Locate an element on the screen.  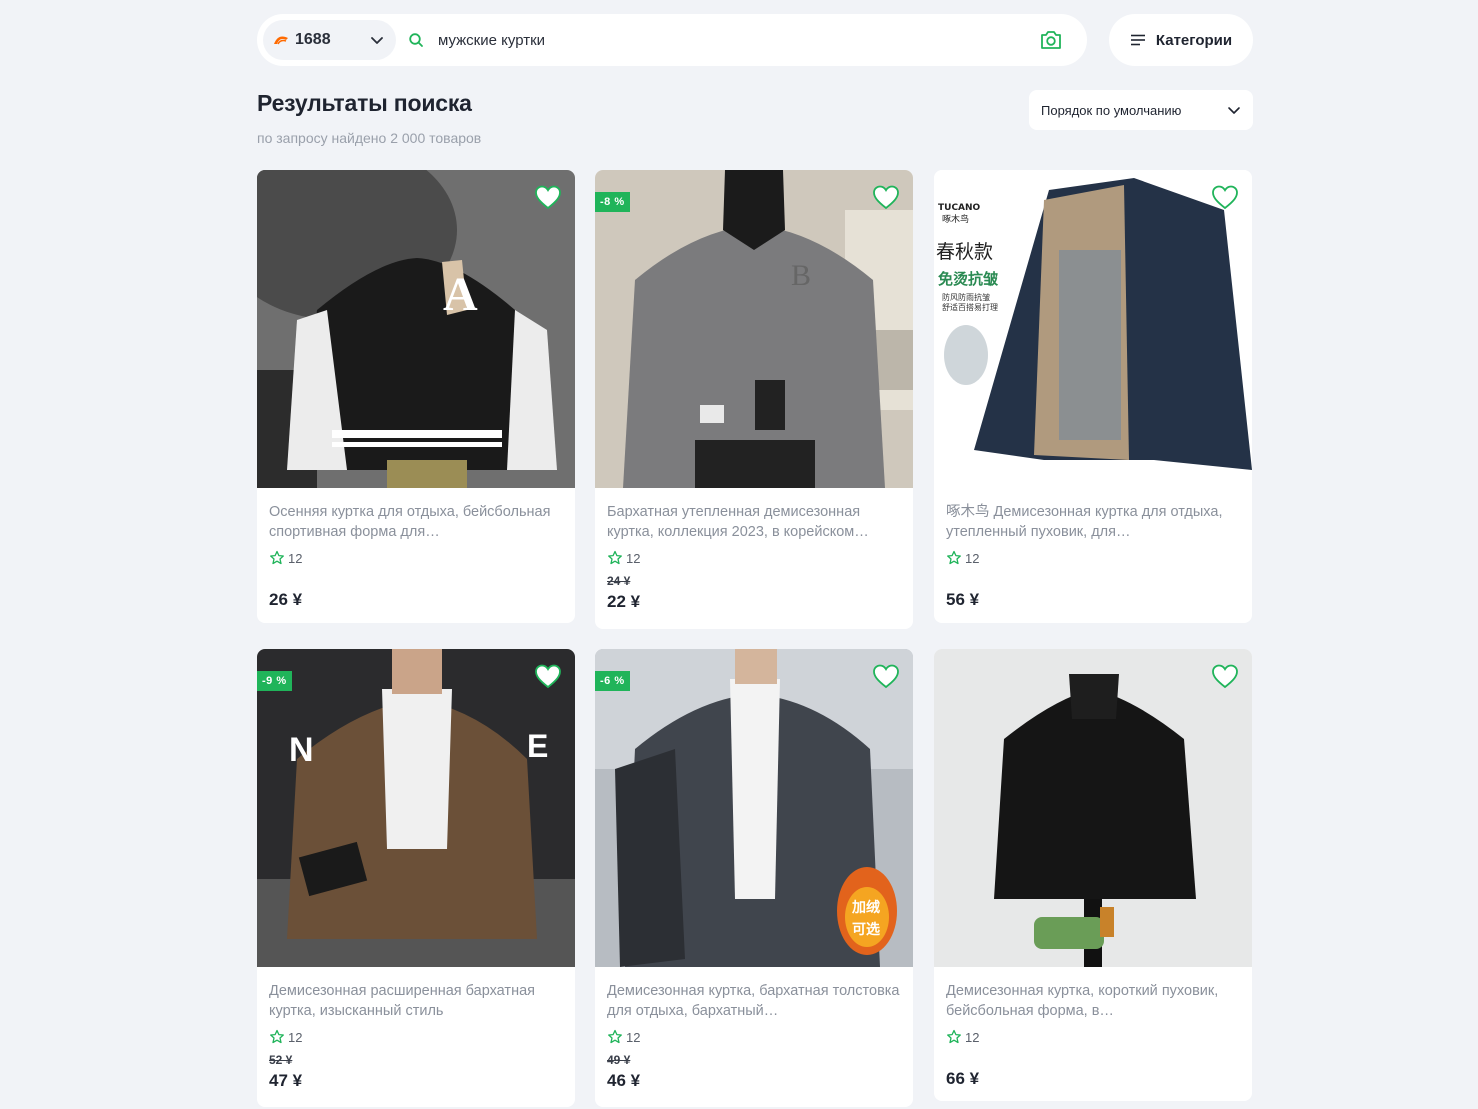
product-image: N E -9 % is located at coordinates (416, 808).